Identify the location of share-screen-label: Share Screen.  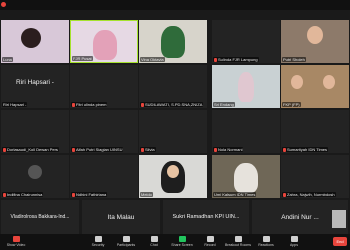
(182, 245).